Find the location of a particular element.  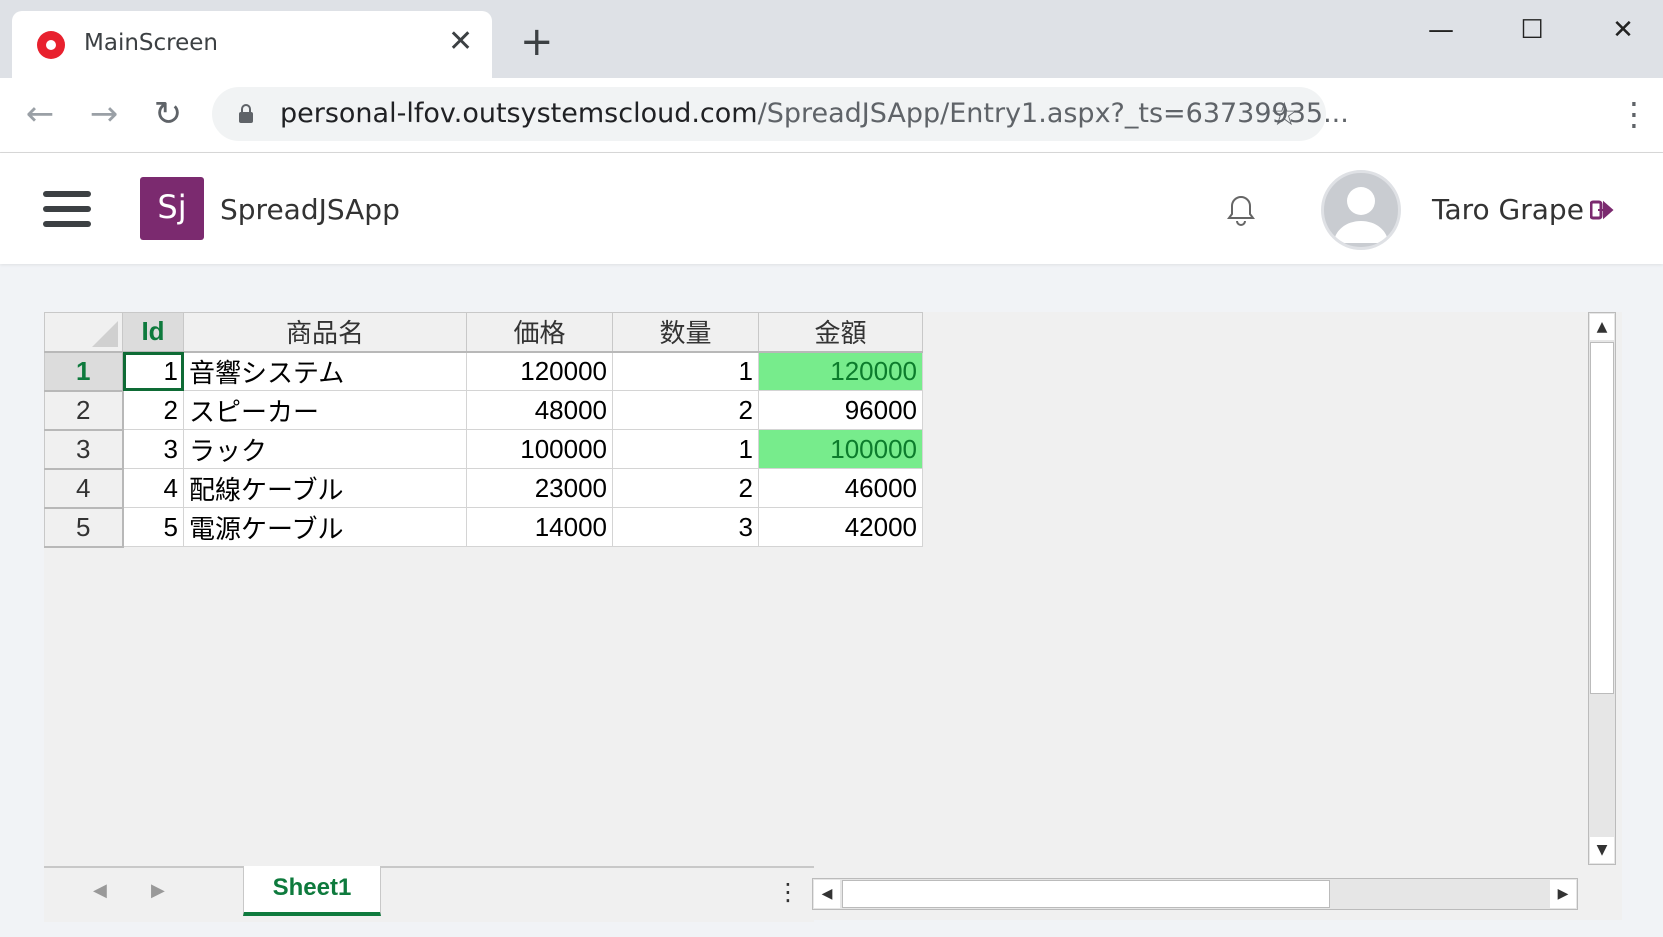

vertical-scroll-thumb is located at coordinates (1602, 518).